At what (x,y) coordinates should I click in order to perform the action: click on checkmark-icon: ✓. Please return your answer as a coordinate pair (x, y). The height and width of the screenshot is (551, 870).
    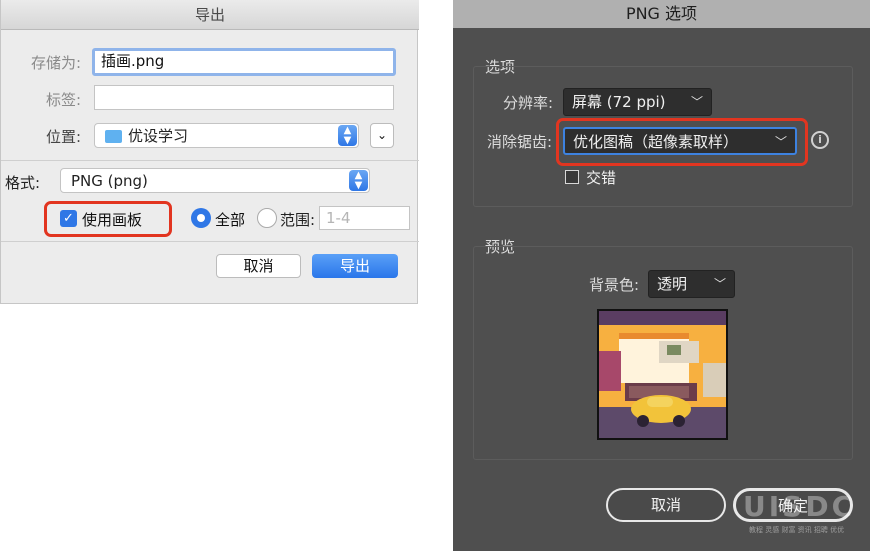
    Looking at the image, I should click on (68, 218).